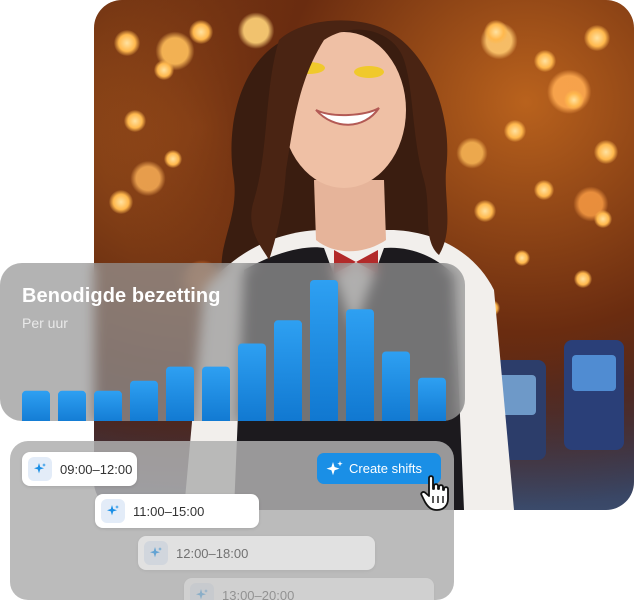 This screenshot has height=600, width=634. I want to click on shift-pill: 13:00–20:00, so click(309, 589).